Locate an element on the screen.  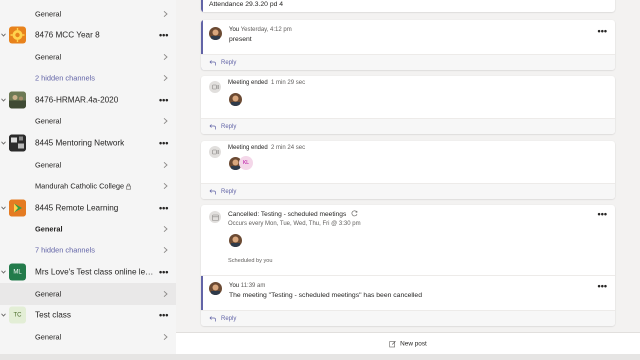
team-avatar-gear-logo is located at coordinates (17, 35).